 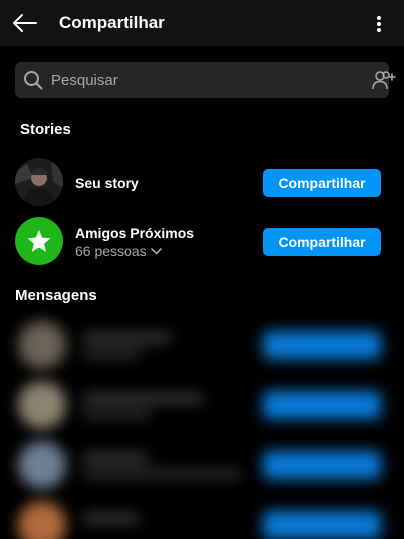 What do you see at coordinates (201, 80) in the screenshot?
I see `search-input` at bounding box center [201, 80].